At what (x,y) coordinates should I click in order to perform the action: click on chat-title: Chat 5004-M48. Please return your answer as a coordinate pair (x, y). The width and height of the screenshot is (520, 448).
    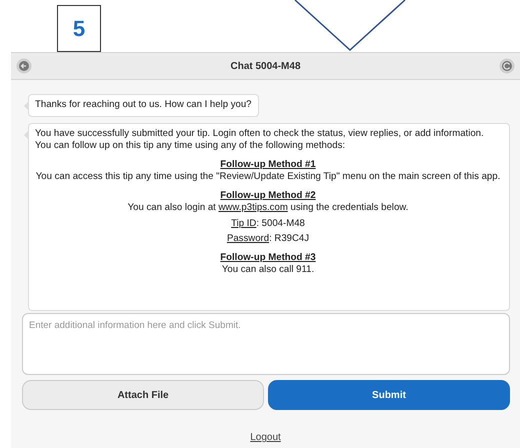
    Looking at the image, I should click on (265, 67).